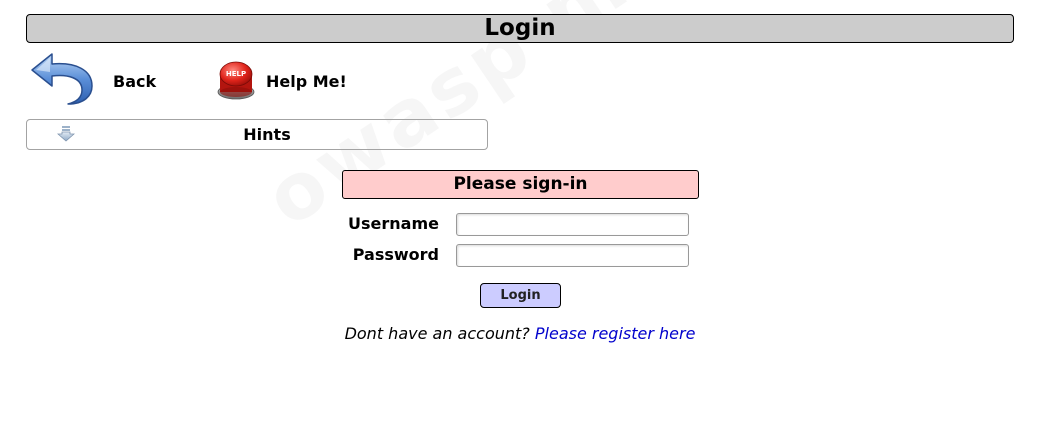 The height and width of the screenshot is (421, 1050). I want to click on register-link: Please register here, so click(615, 333).